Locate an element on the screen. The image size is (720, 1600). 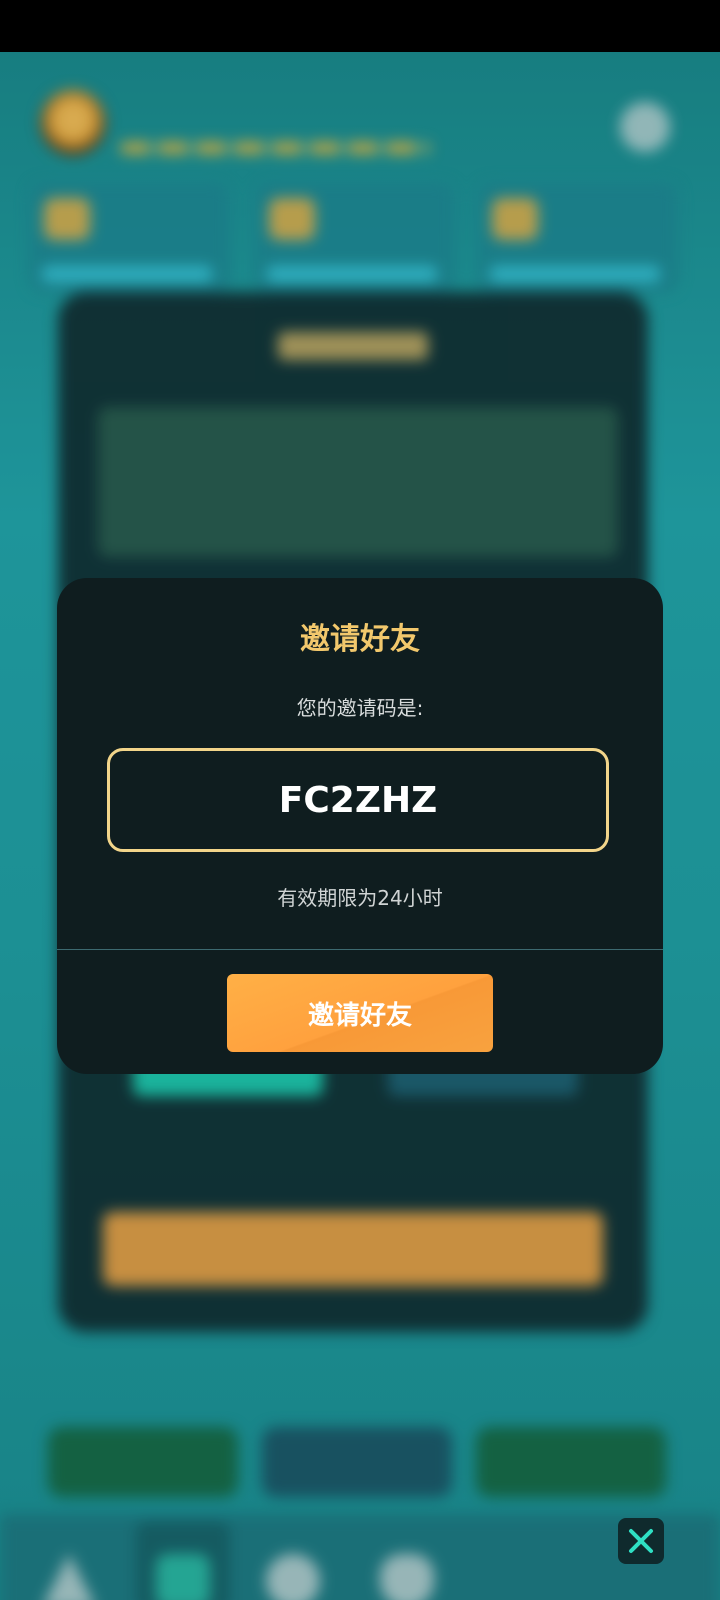
invite-code-box: FC2ZHZ is located at coordinates (358, 800).